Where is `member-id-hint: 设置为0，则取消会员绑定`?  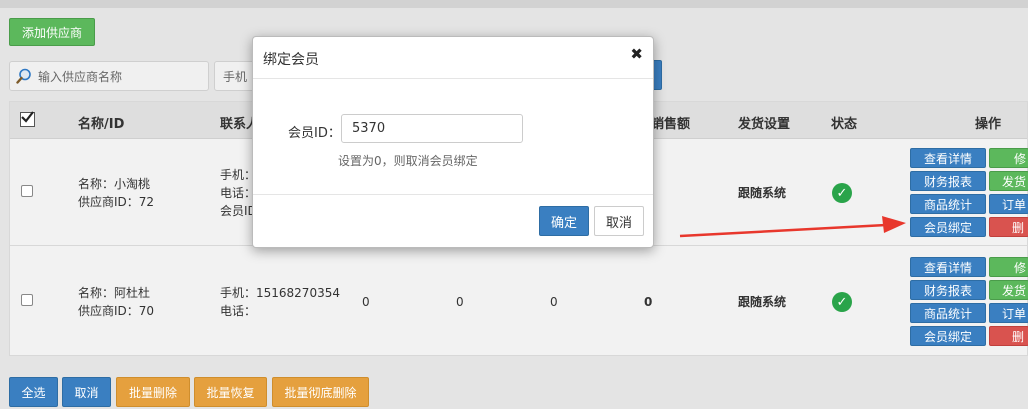 member-id-hint: 设置为0，则取消会员绑定 is located at coordinates (408, 161).